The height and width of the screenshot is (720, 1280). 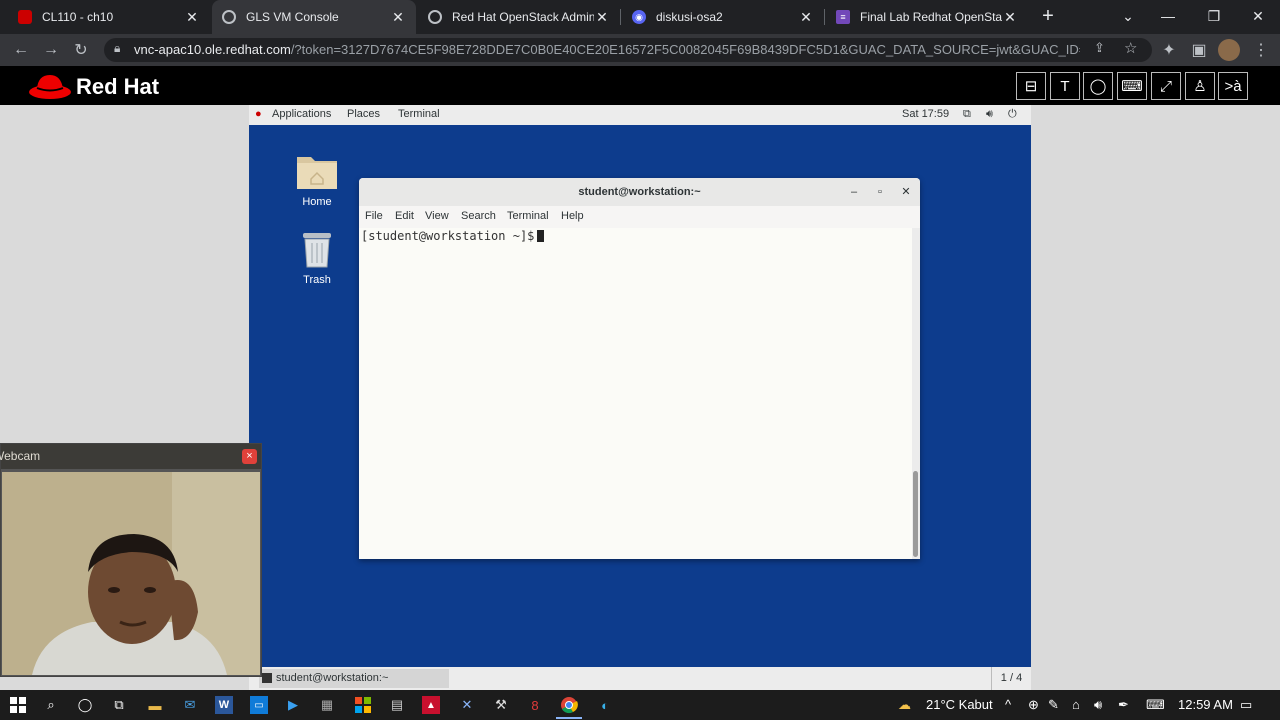 What do you see at coordinates (854, 192) in the screenshot?
I see `minimize-icon: –` at bounding box center [854, 192].